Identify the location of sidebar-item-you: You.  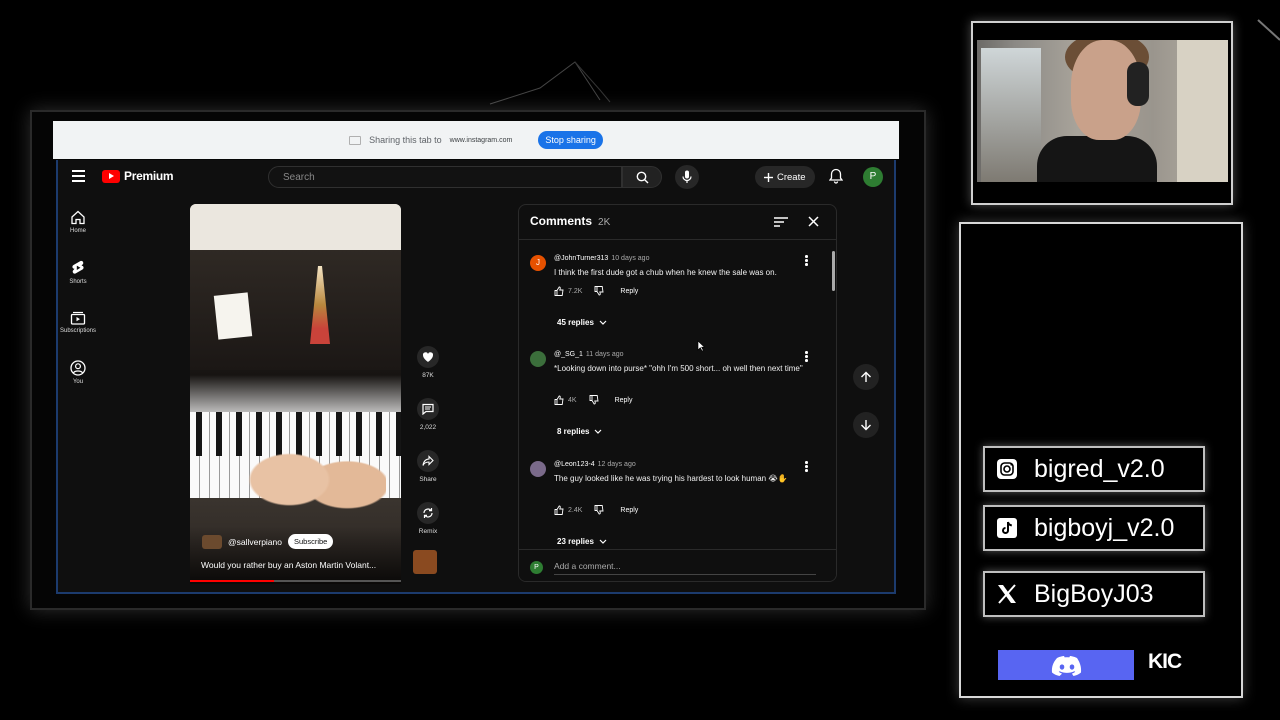
(78, 372).